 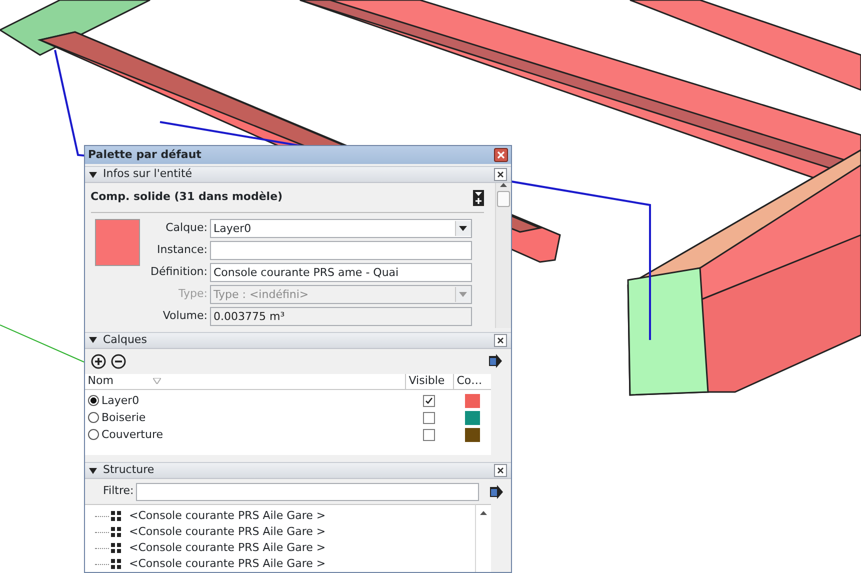 I want to click on dropdown-field: Layer0, so click(x=341, y=228).